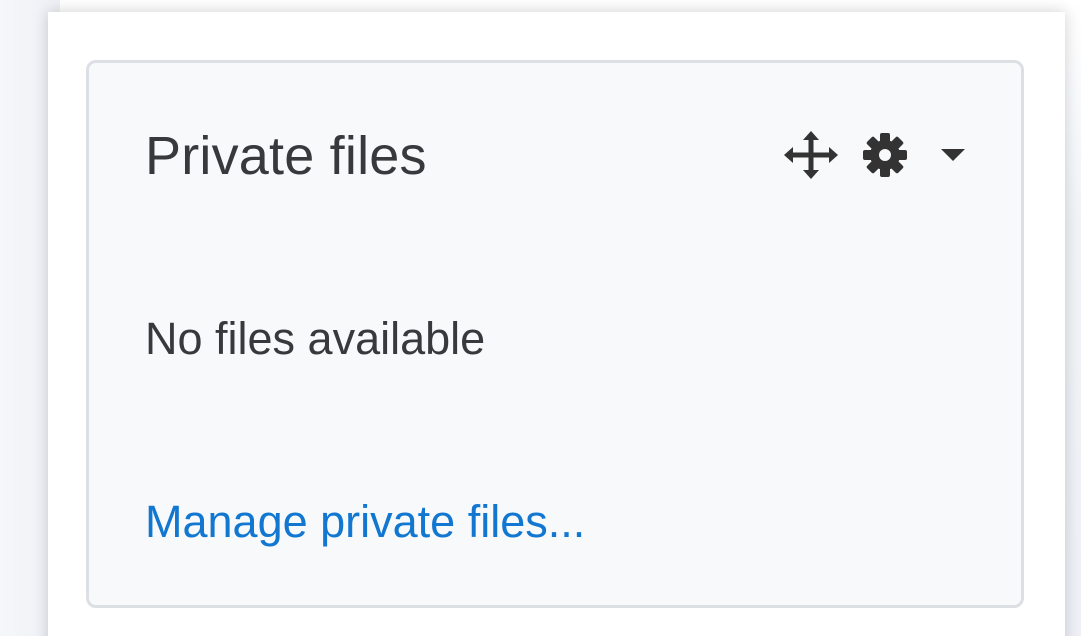 This screenshot has width=1081, height=636. Describe the element at coordinates (811, 155) in the screenshot. I see `move-icon` at that location.